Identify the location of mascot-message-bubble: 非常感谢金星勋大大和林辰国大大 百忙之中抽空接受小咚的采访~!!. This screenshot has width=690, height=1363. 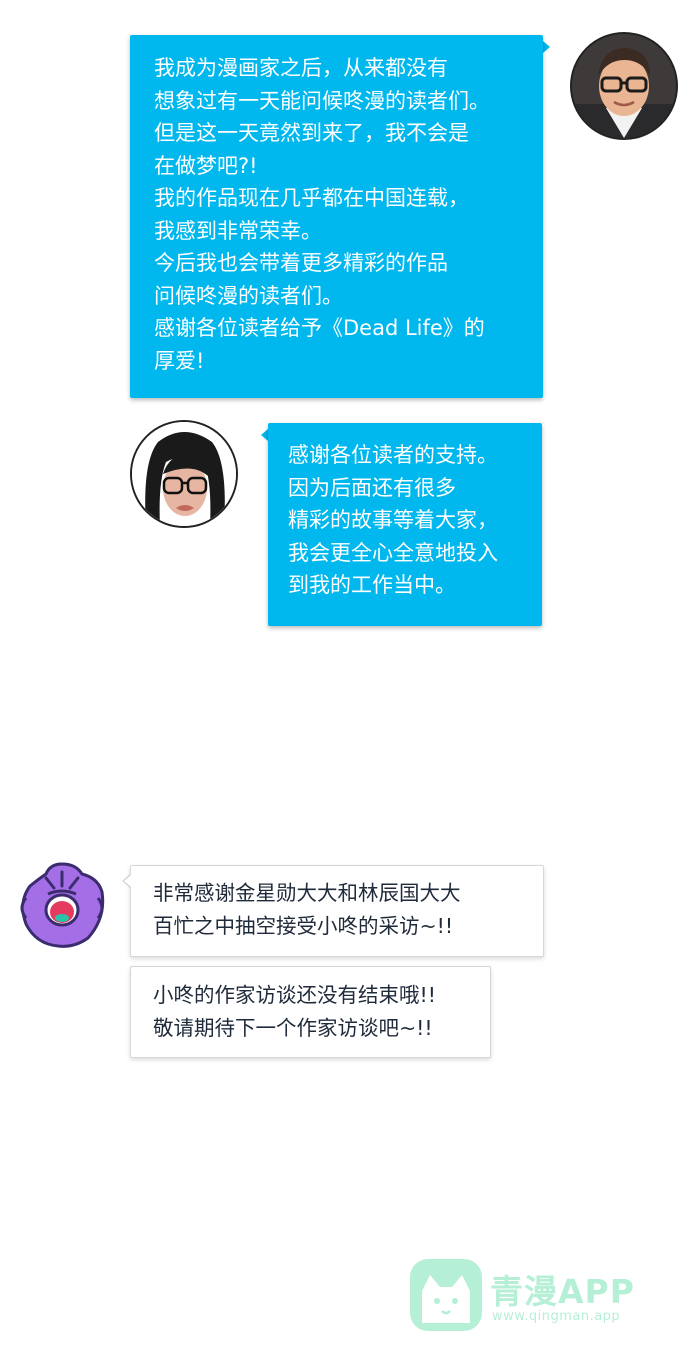
(337, 911).